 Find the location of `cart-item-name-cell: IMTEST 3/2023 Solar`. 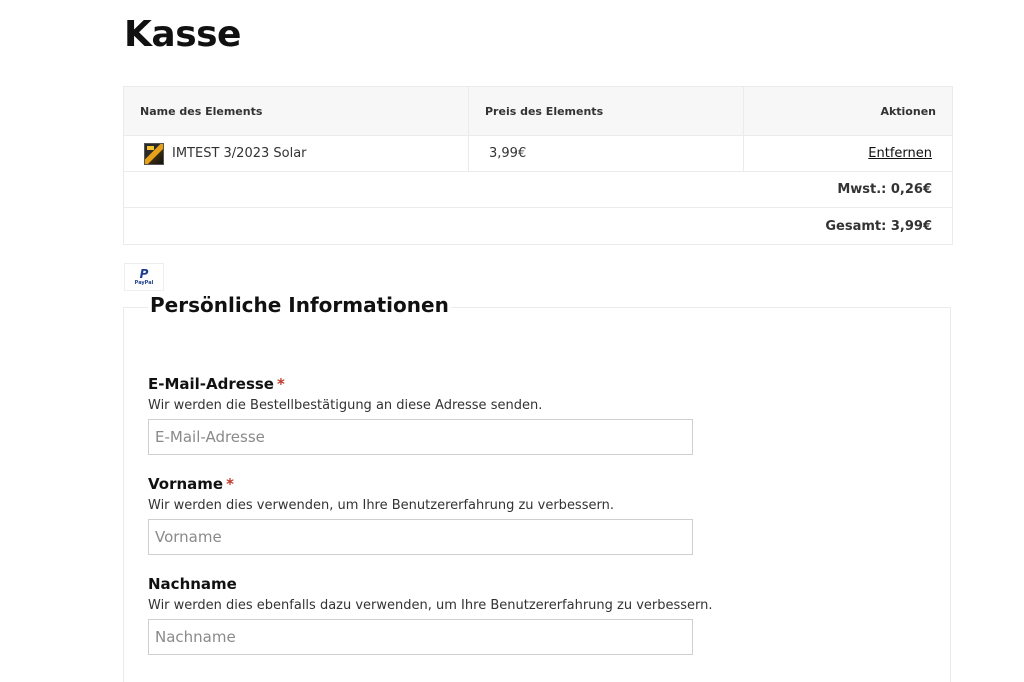

cart-item-name-cell: IMTEST 3/2023 Solar is located at coordinates (296, 153).